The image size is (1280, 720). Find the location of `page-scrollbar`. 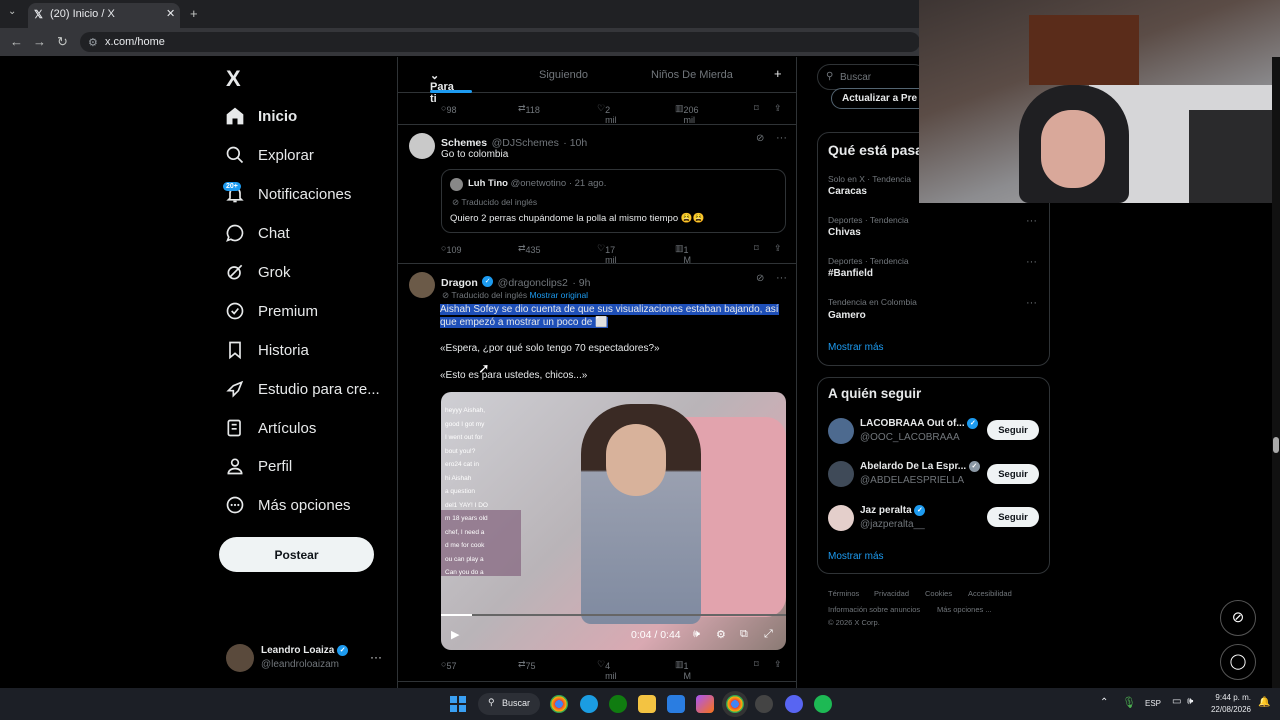

page-scrollbar is located at coordinates (1276, 372).